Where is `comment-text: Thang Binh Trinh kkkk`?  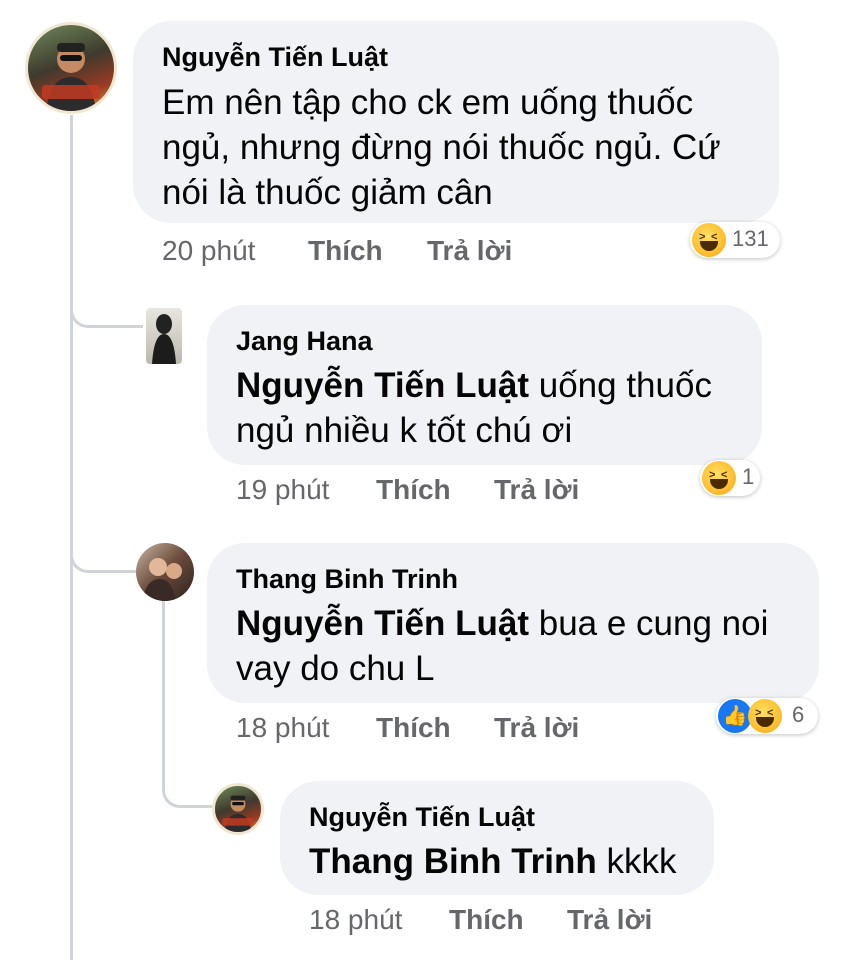
comment-text: Thang Binh Trinh kkkk is located at coordinates (492, 861).